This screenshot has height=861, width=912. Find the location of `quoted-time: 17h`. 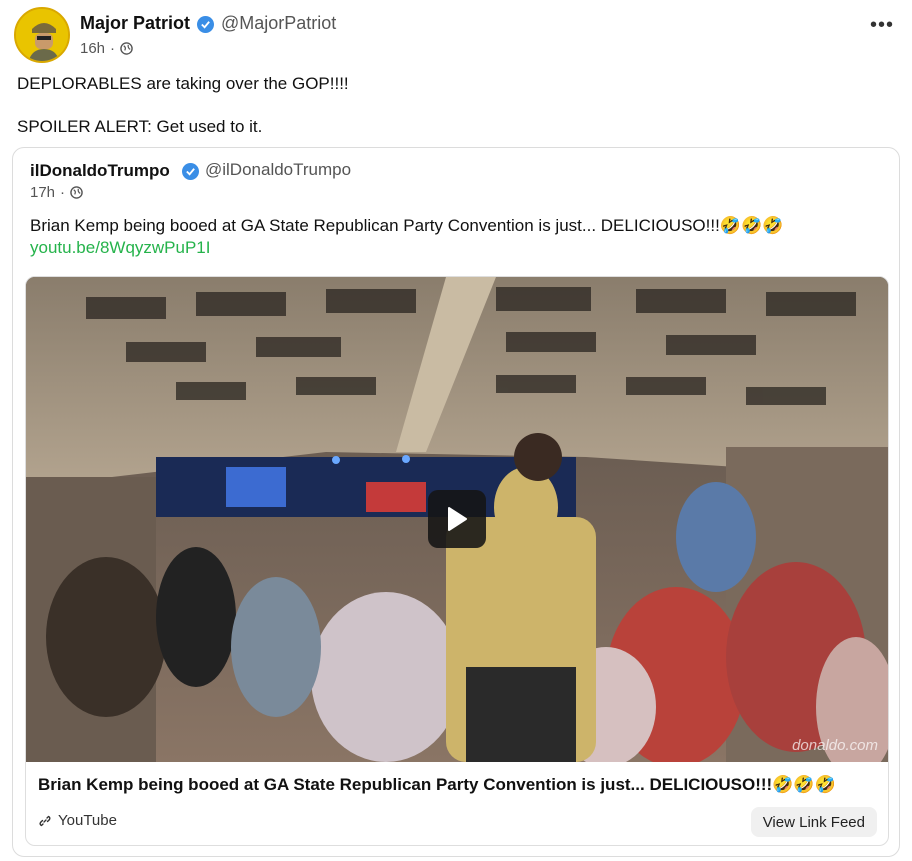

quoted-time: 17h is located at coordinates (42, 192).